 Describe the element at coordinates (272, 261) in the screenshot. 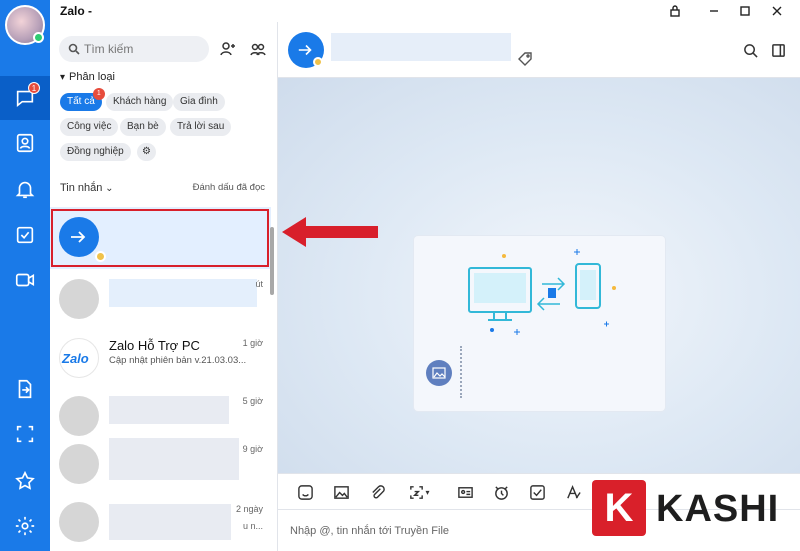

I see `list-scrollbar` at that location.